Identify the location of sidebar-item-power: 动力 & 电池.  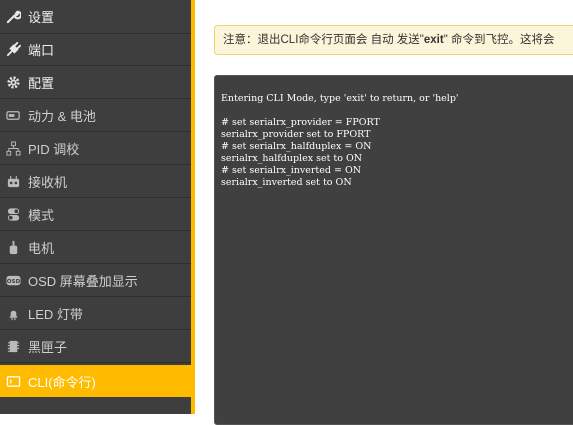
(95, 116).